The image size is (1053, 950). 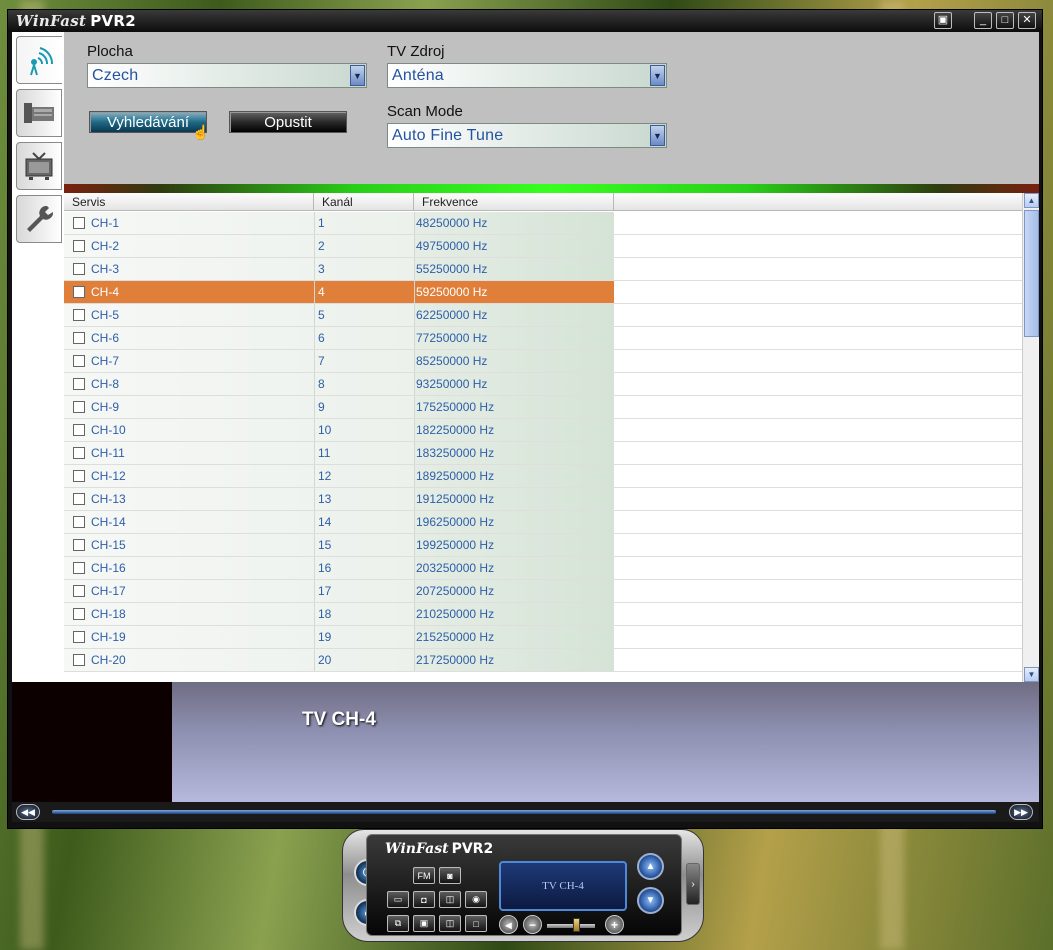 What do you see at coordinates (543, 430) in the screenshot?
I see `table-row: CH-10 10 182250000 Hz` at bounding box center [543, 430].